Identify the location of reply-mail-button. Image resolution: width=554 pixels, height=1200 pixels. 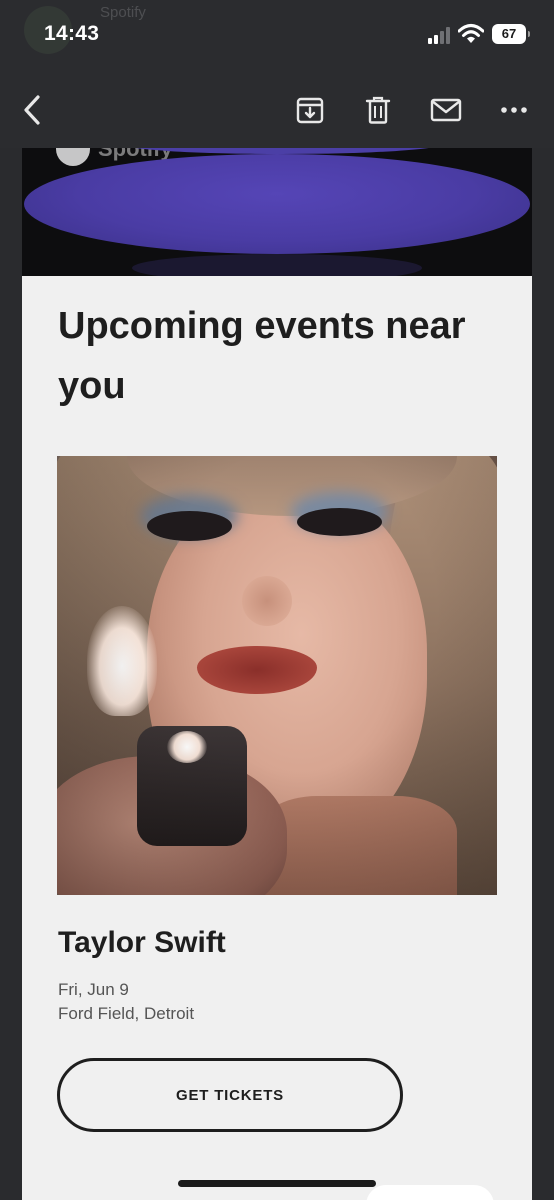
(446, 110).